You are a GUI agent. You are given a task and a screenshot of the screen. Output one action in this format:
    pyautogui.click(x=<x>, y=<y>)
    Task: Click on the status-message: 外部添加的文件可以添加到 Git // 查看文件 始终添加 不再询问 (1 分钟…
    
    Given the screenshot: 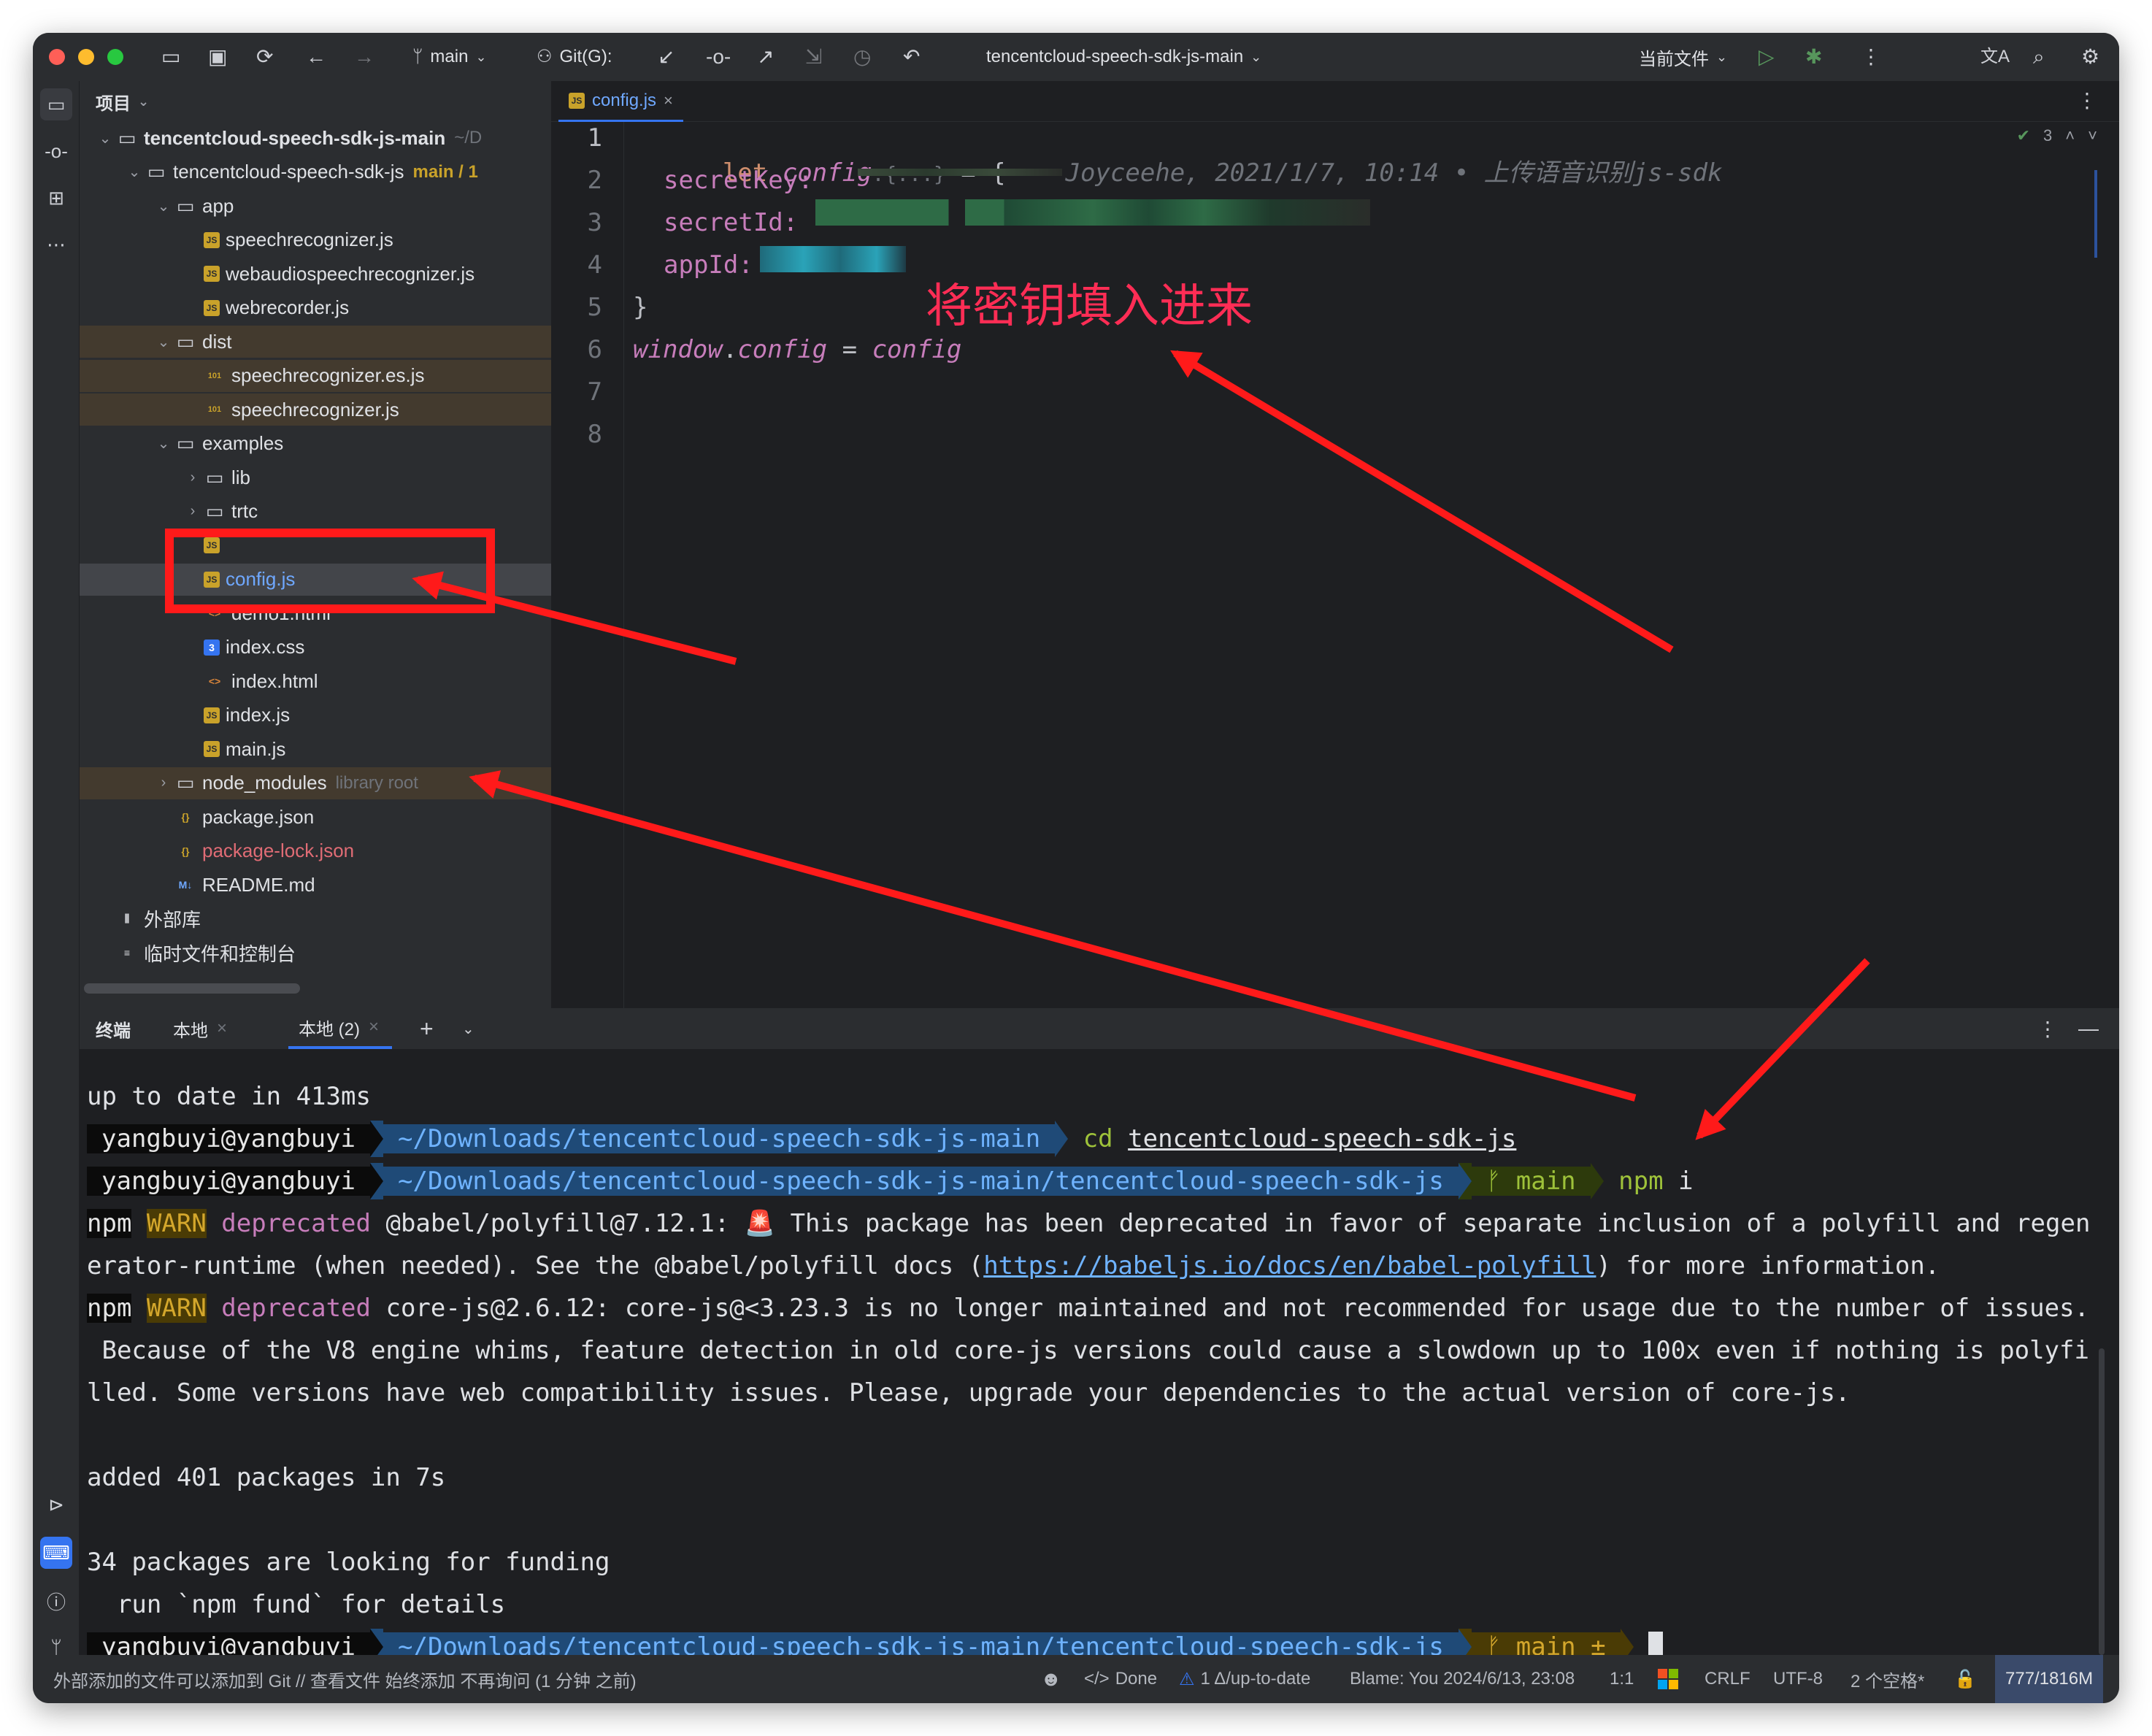 What is the action you would take?
    pyautogui.click(x=345, y=1679)
    